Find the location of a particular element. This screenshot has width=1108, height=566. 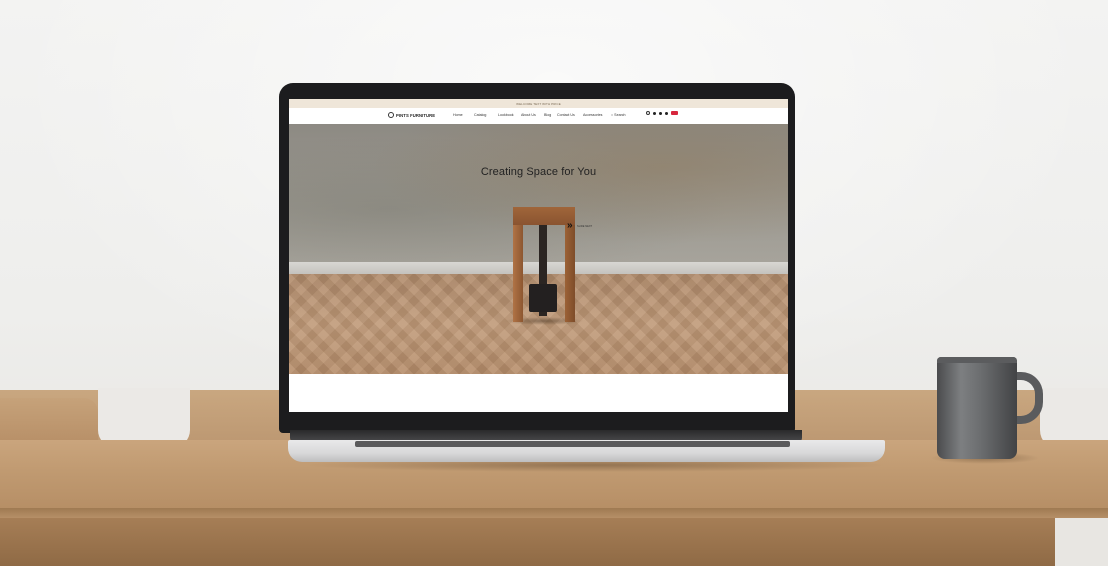

site-logo: PINTS FURNITURE is located at coordinates (411, 115).